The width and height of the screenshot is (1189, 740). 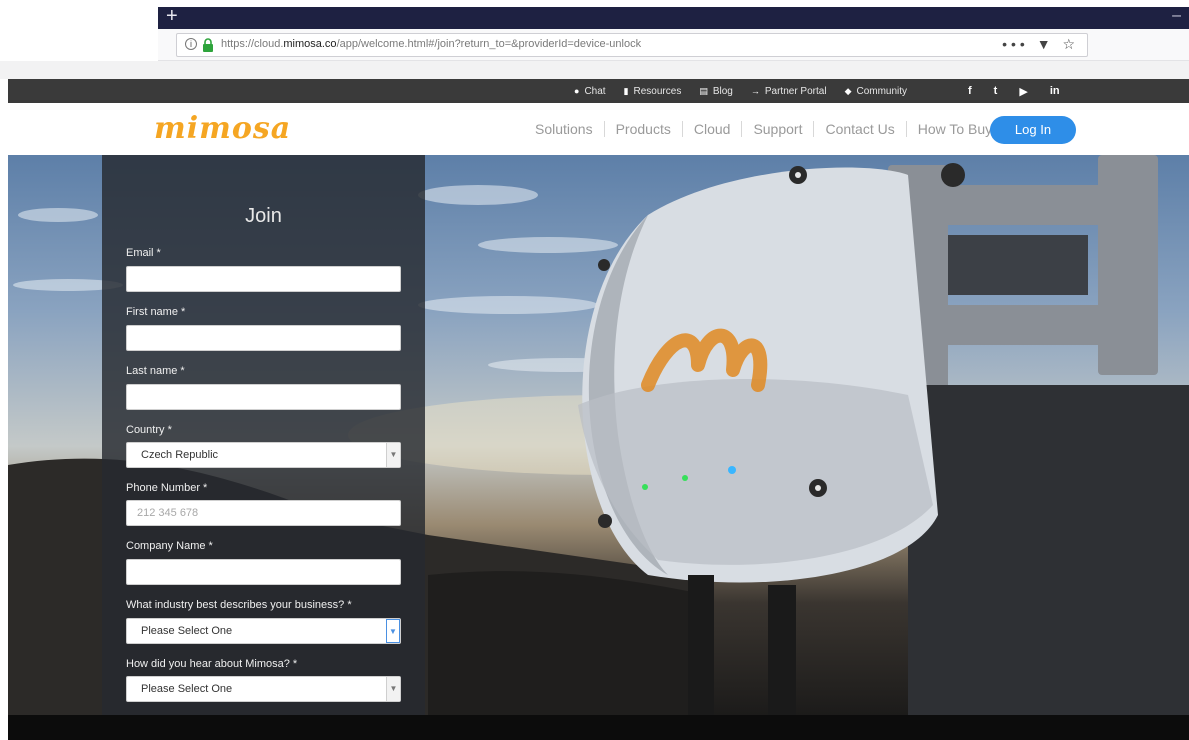 What do you see at coordinates (778, 129) in the screenshot?
I see `nav-support: Support` at bounding box center [778, 129].